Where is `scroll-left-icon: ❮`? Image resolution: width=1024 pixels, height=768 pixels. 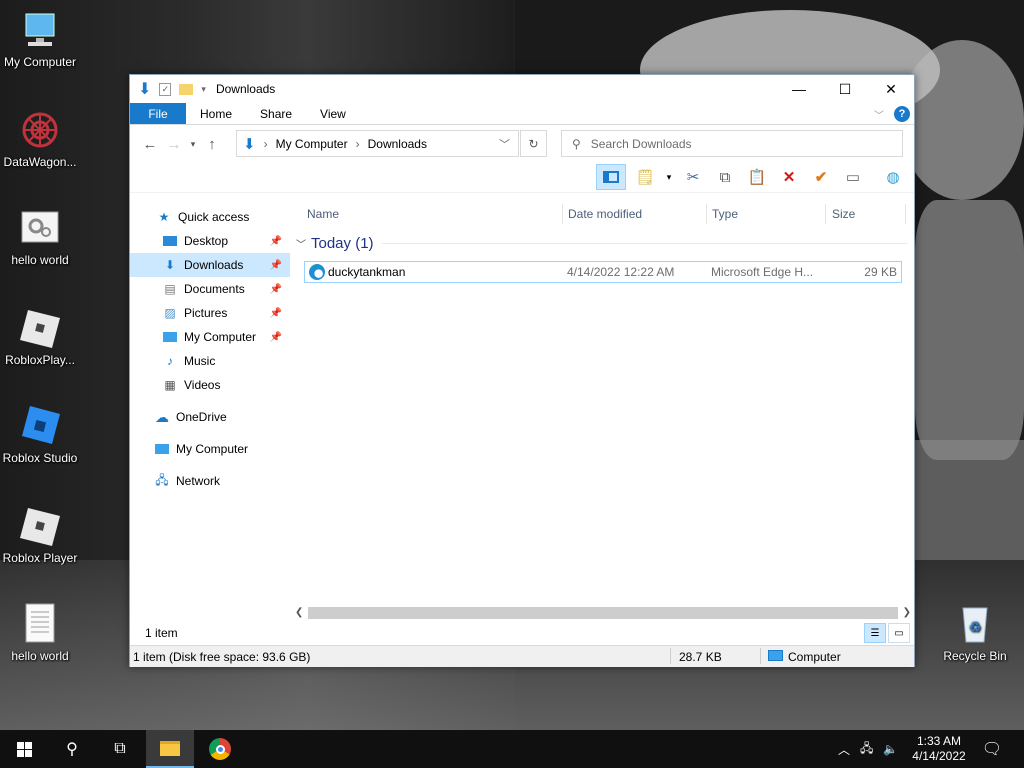
scroll-left-icon: ❮ is located at coordinates (299, 612).